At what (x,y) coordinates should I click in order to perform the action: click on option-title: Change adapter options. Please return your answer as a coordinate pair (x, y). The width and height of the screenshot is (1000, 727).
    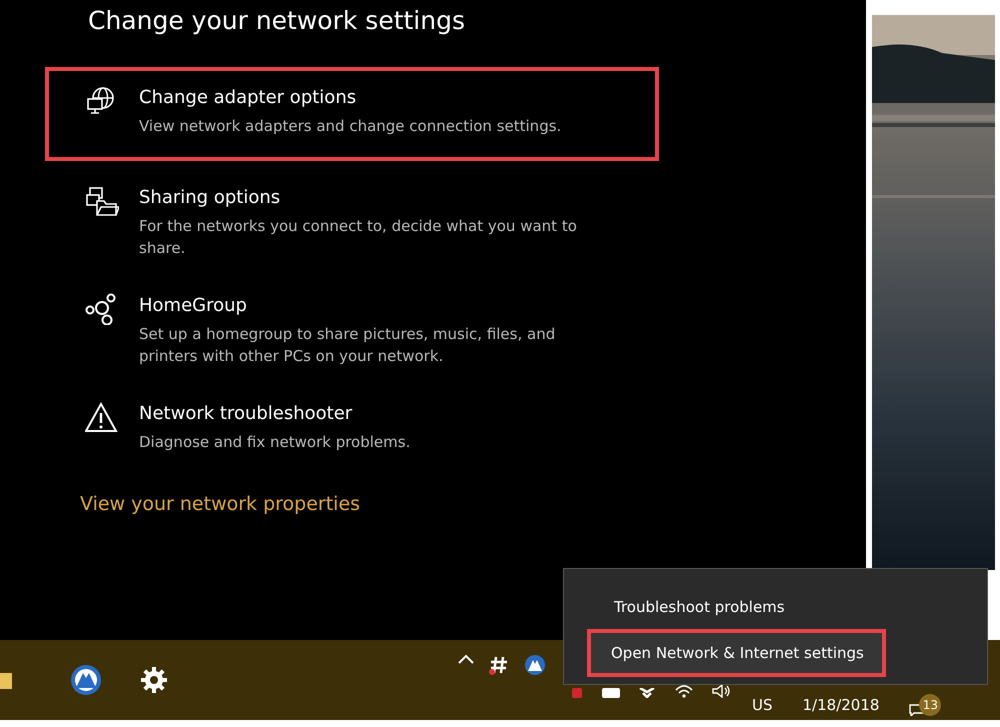
    Looking at the image, I should click on (248, 98).